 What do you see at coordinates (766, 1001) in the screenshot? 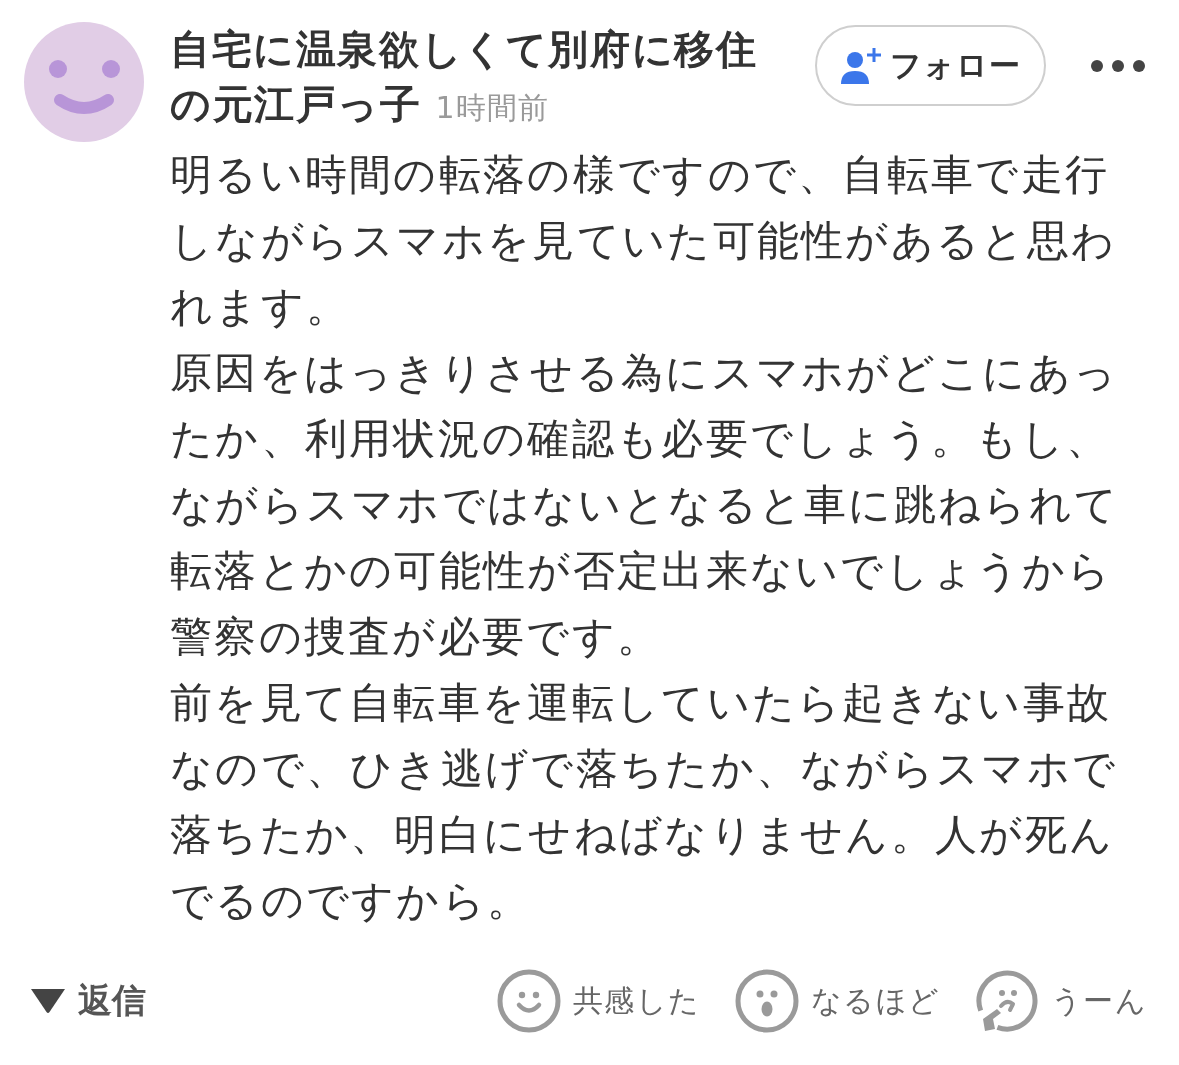
I see `surprised-face-icon` at bounding box center [766, 1001].